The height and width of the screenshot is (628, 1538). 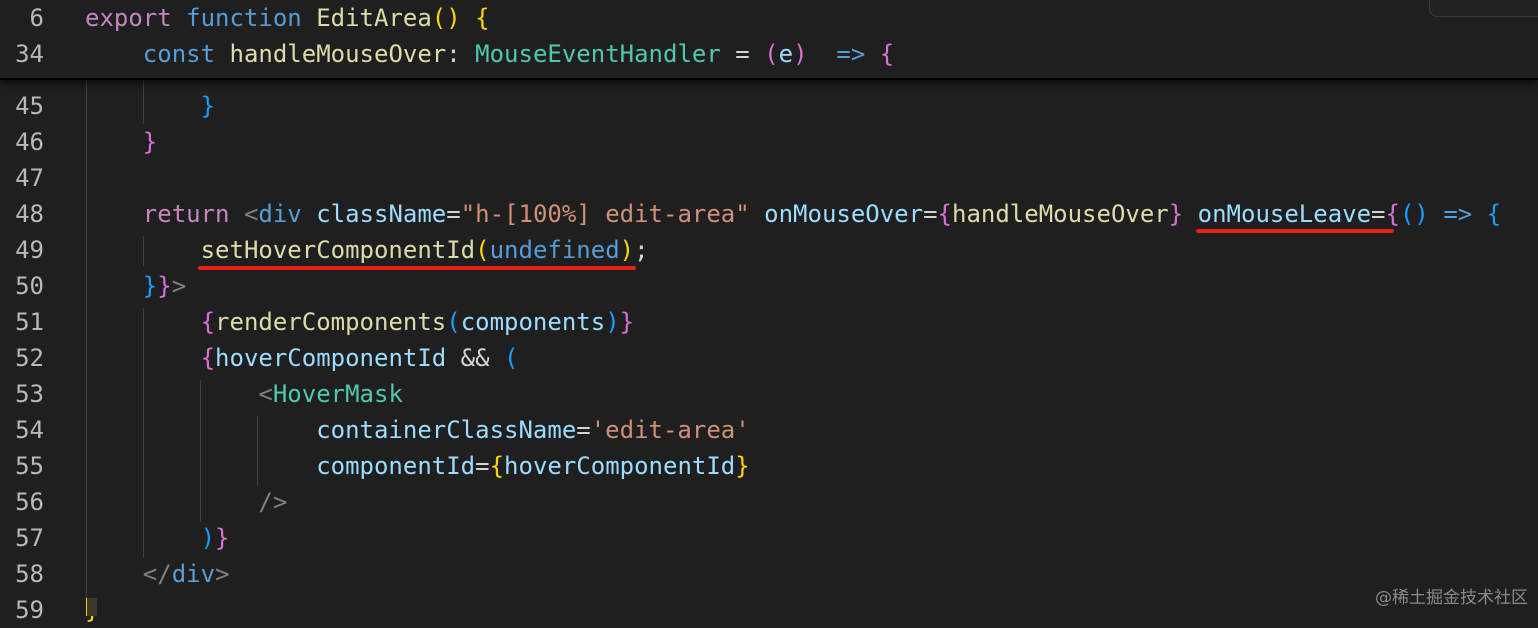 What do you see at coordinates (446, 430) in the screenshot?
I see `code-token: containerClassName` at bounding box center [446, 430].